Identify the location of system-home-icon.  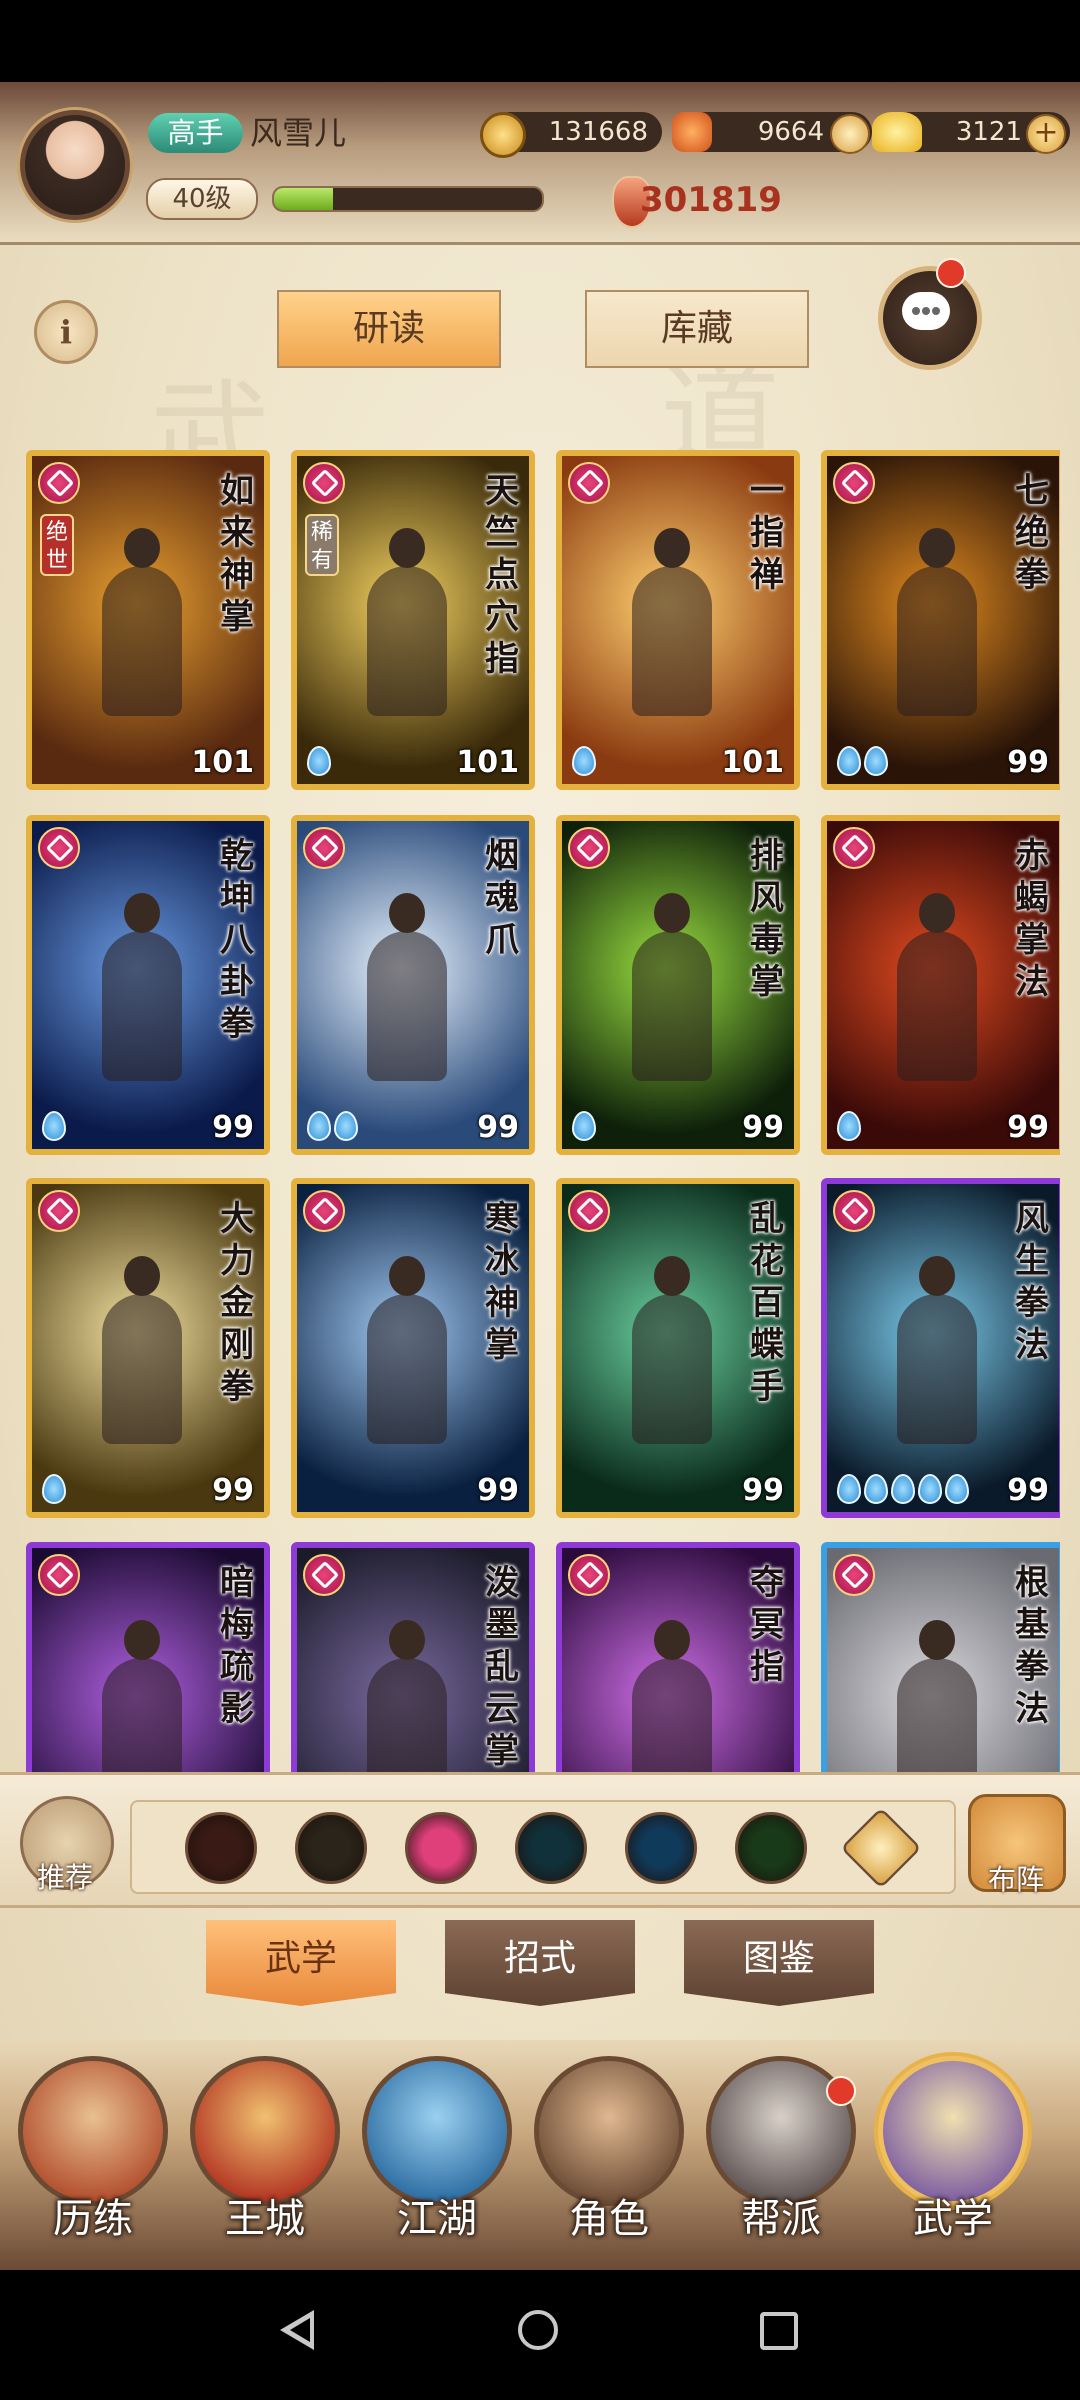
(538, 2330).